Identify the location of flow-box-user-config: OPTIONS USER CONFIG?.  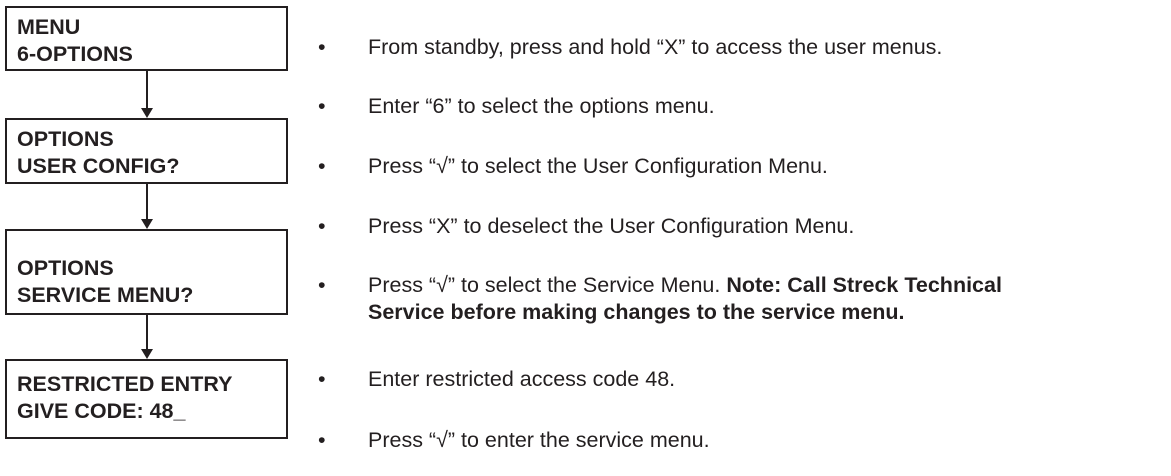
(146, 151).